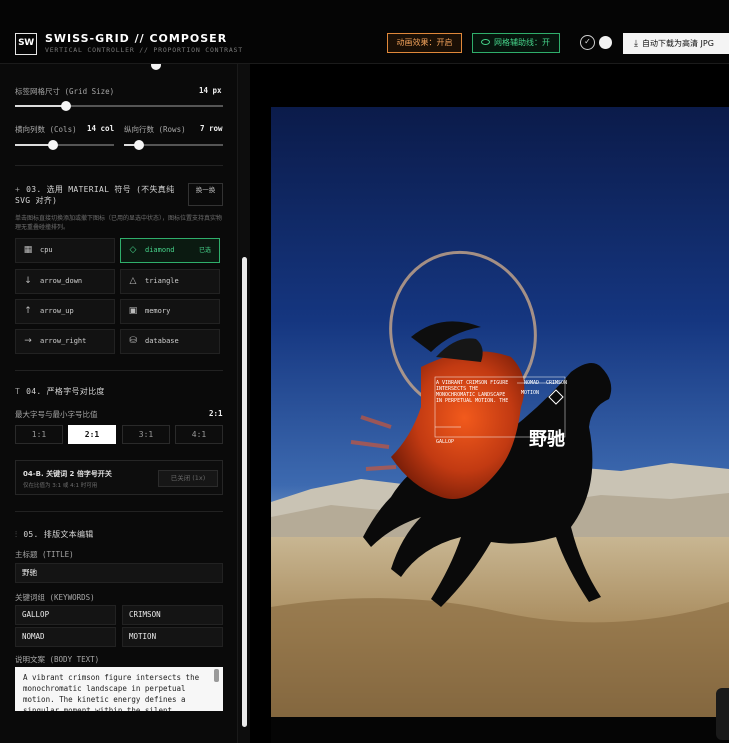  What do you see at coordinates (133, 250) in the screenshot?
I see `diamond-icon: ◇` at bounding box center [133, 250].